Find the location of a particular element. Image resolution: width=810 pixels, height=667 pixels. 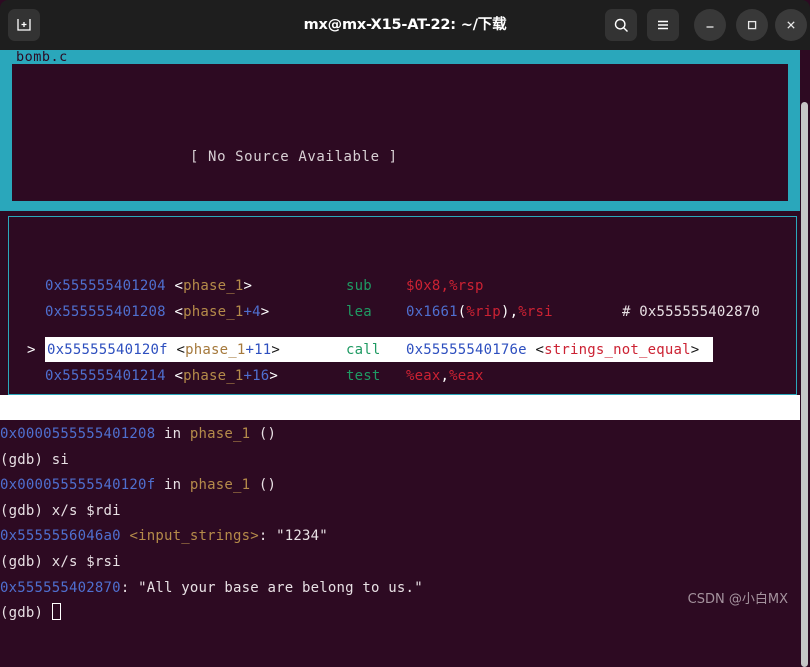

asm-mnemonic-2: call is located at coordinates (363, 350).